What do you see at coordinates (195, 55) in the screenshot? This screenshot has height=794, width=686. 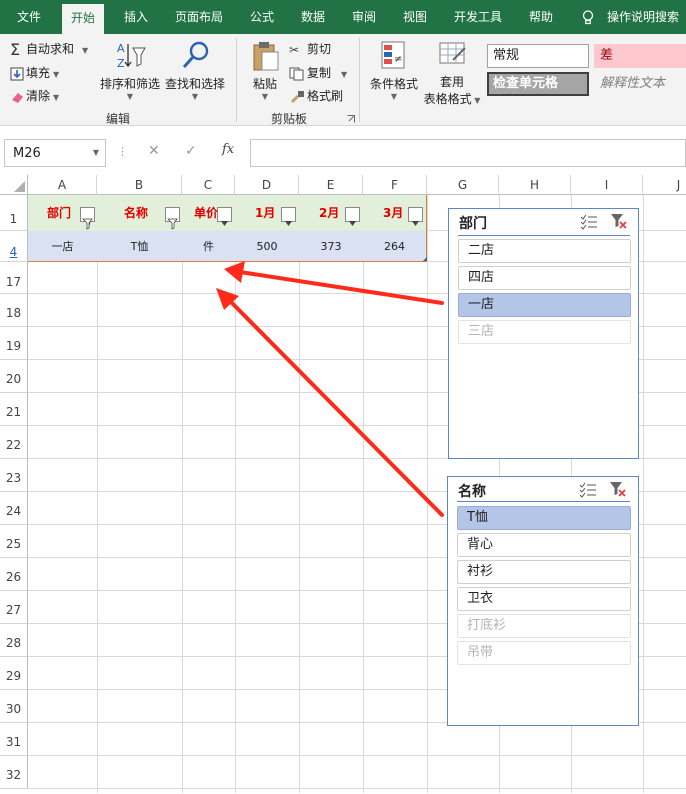 I see `magnifier-icon` at bounding box center [195, 55].